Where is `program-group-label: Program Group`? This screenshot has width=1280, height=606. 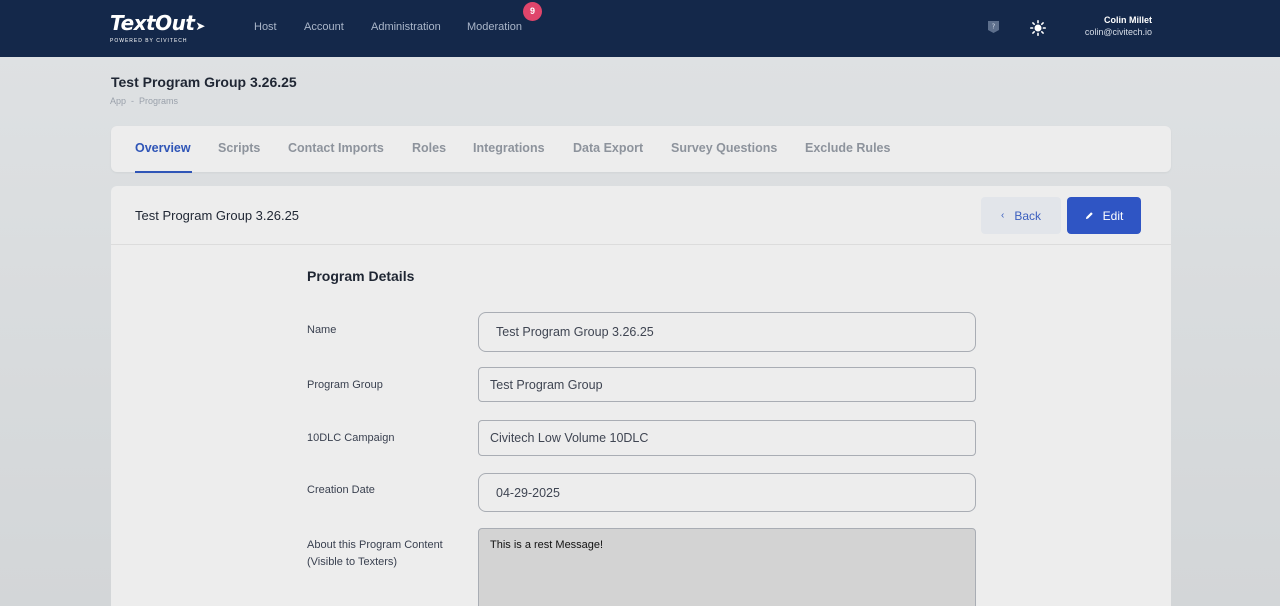
program-group-label: Program Group is located at coordinates (345, 385).